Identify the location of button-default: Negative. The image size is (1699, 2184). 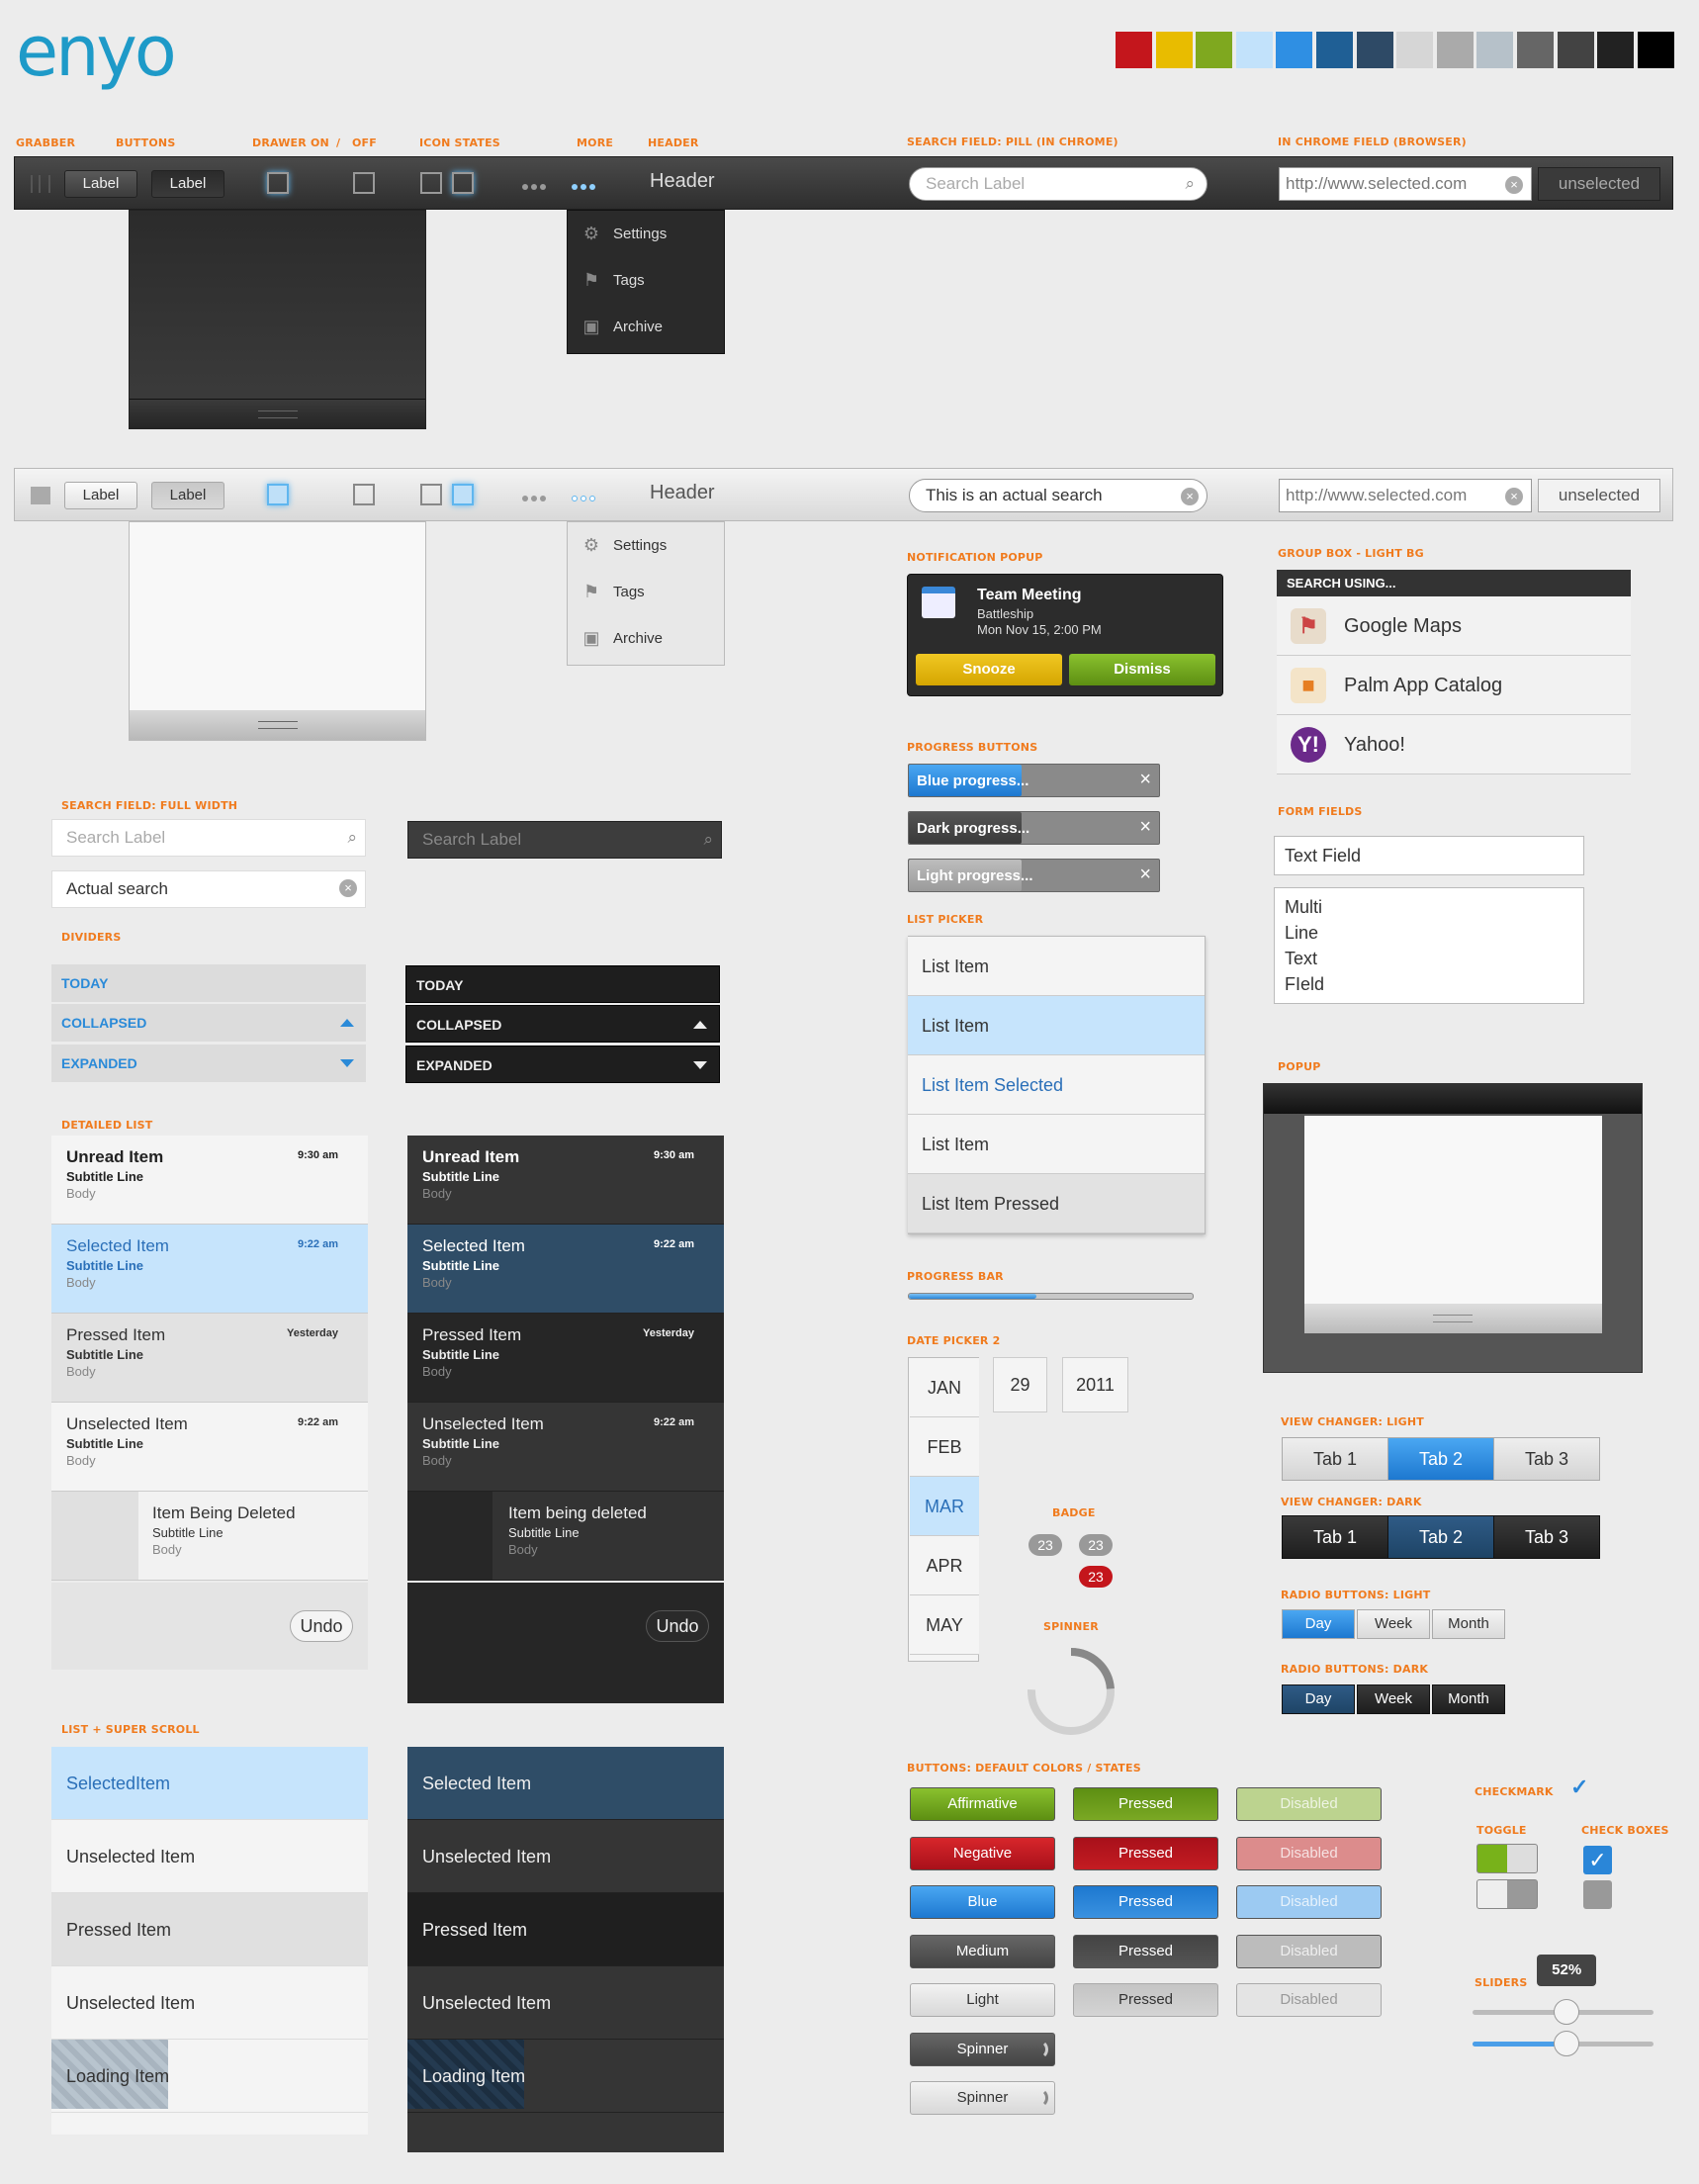
(982, 1853).